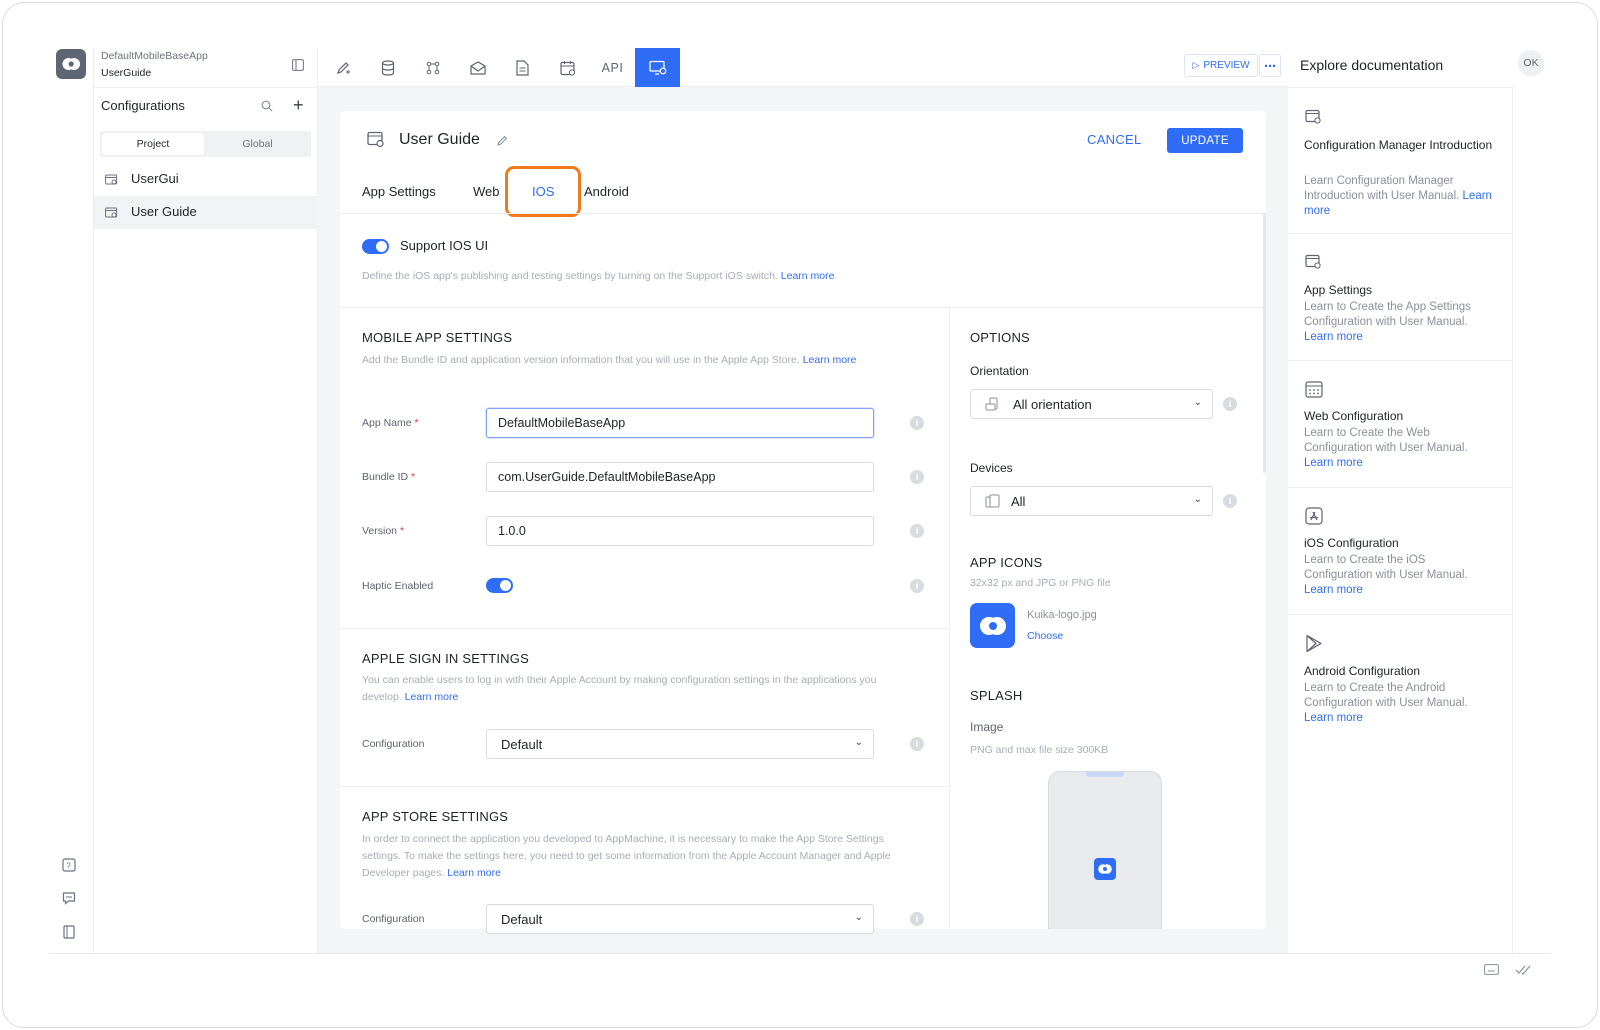 The image size is (1600, 1030). What do you see at coordinates (1270, 65) in the screenshot?
I see `more-options-icon: ⋯` at bounding box center [1270, 65].